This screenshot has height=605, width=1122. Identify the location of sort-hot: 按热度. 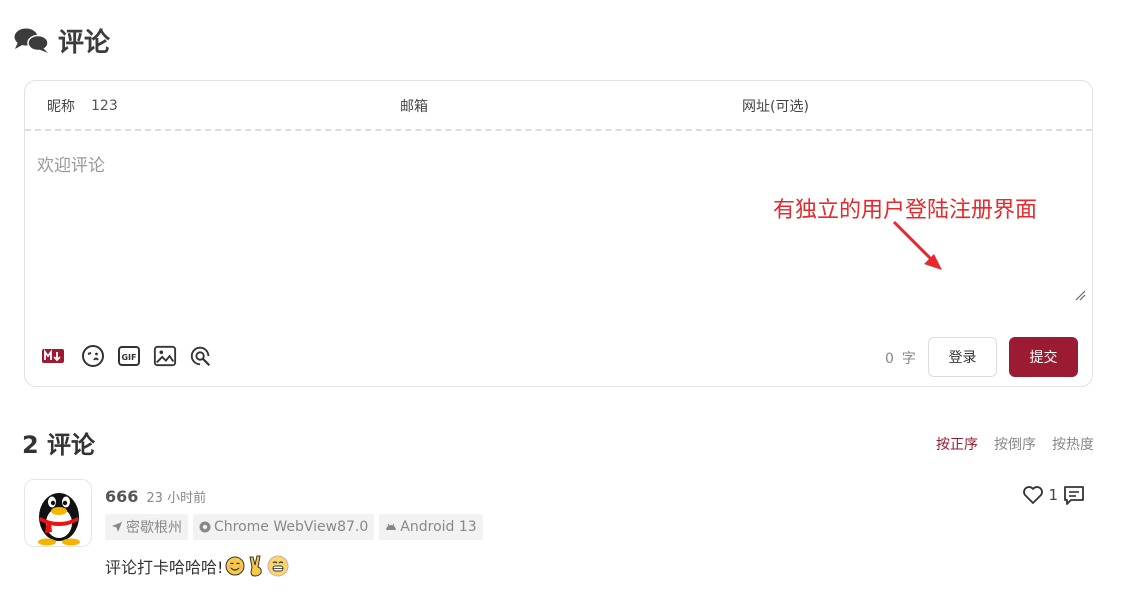
(1073, 444).